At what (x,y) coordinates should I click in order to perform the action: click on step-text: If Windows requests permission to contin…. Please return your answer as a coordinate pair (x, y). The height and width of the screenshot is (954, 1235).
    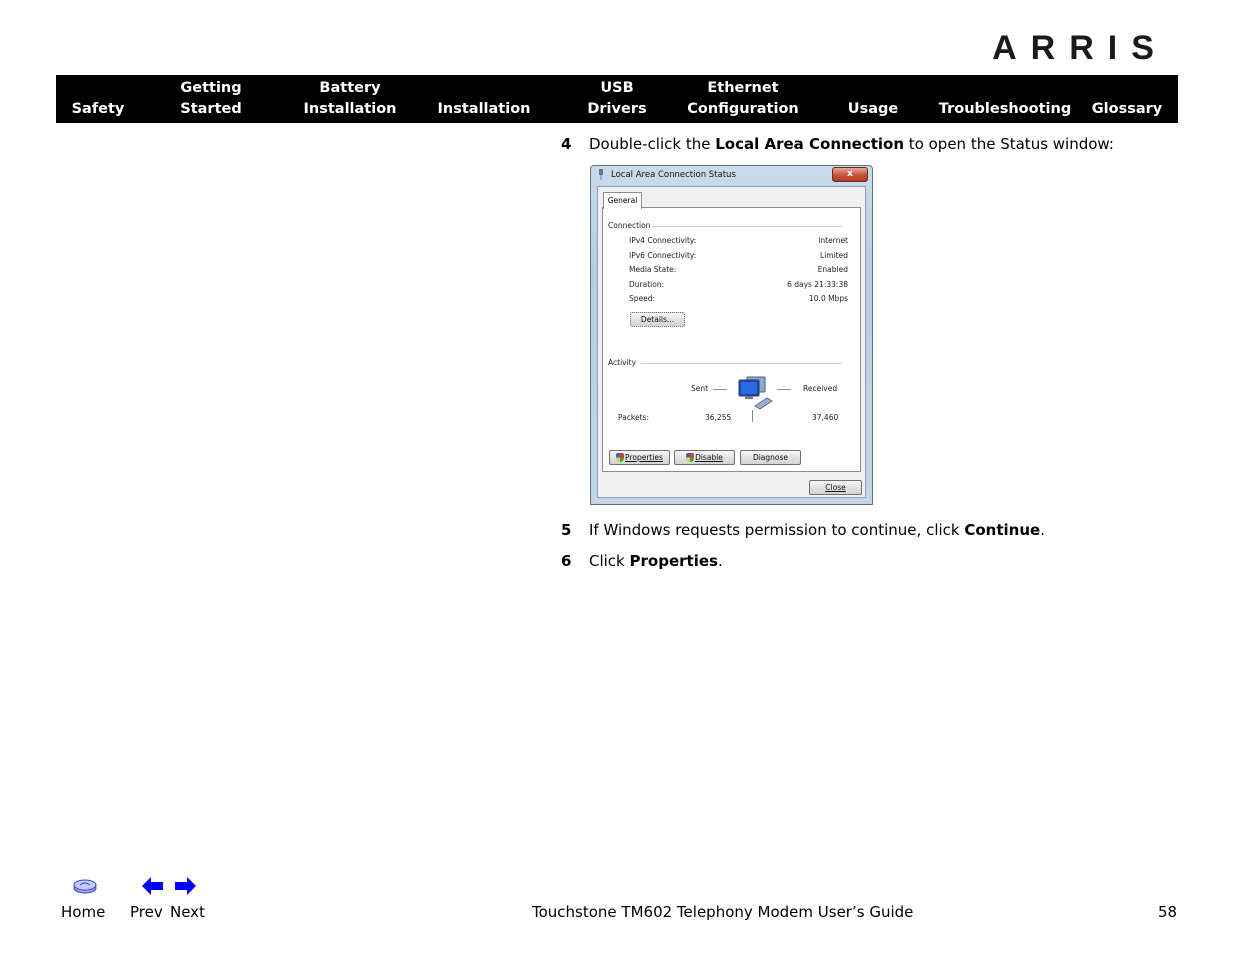
    Looking at the image, I should click on (777, 530).